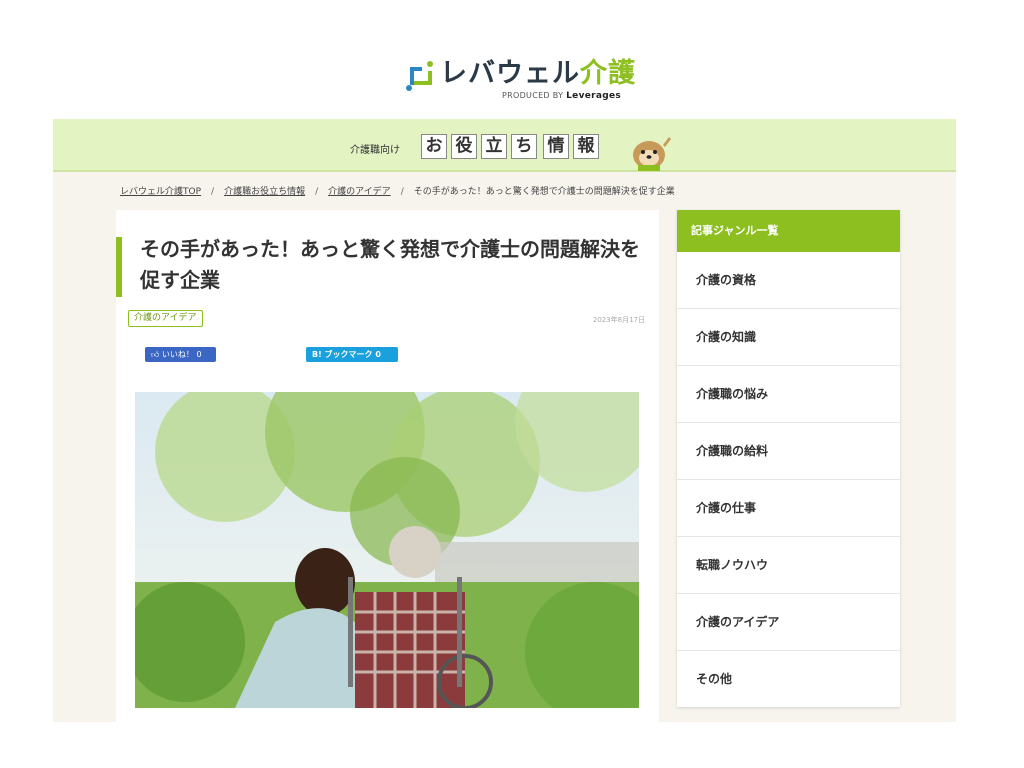 Image resolution: width=1024 pixels, height=768 pixels. I want to click on sidebar-heading: 記事ジャンル一覧, so click(788, 231).